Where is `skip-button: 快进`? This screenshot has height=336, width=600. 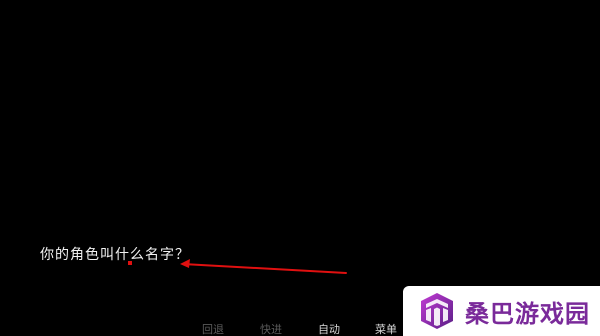 skip-button: 快进 is located at coordinates (271, 330).